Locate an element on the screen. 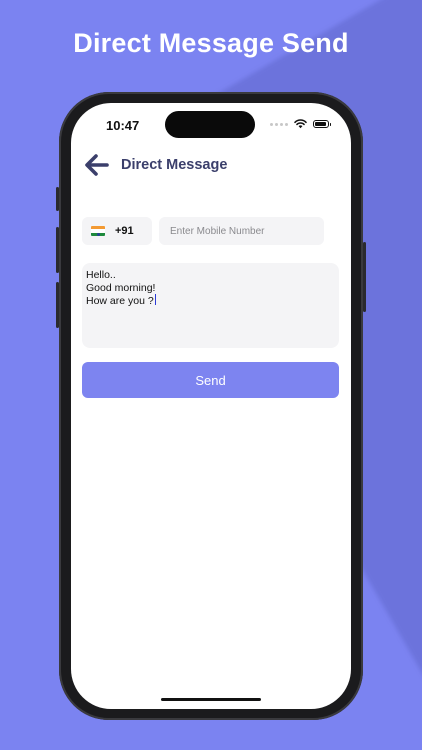 The width and height of the screenshot is (422, 750). wifi-icon is located at coordinates (300, 124).